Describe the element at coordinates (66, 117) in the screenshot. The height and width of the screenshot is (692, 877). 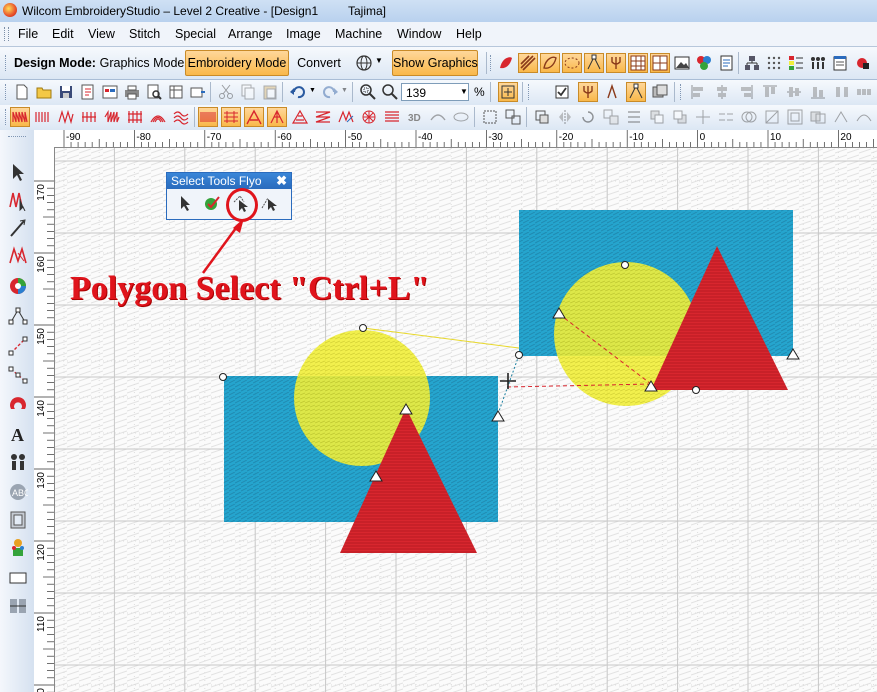
I see `satin-stitch-icon` at that location.